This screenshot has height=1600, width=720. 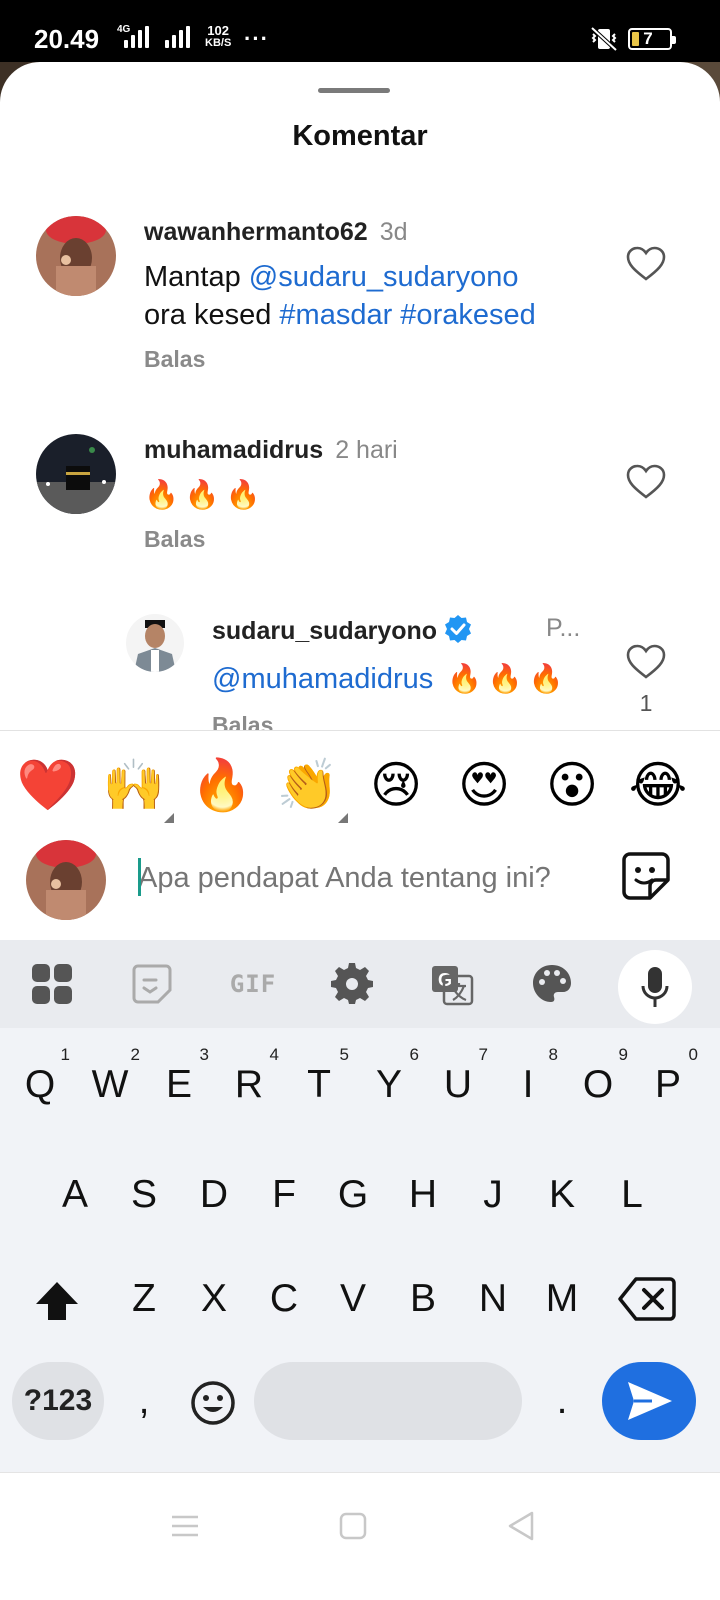 What do you see at coordinates (360, 136) in the screenshot?
I see `sheet-title: Komentar` at bounding box center [360, 136].